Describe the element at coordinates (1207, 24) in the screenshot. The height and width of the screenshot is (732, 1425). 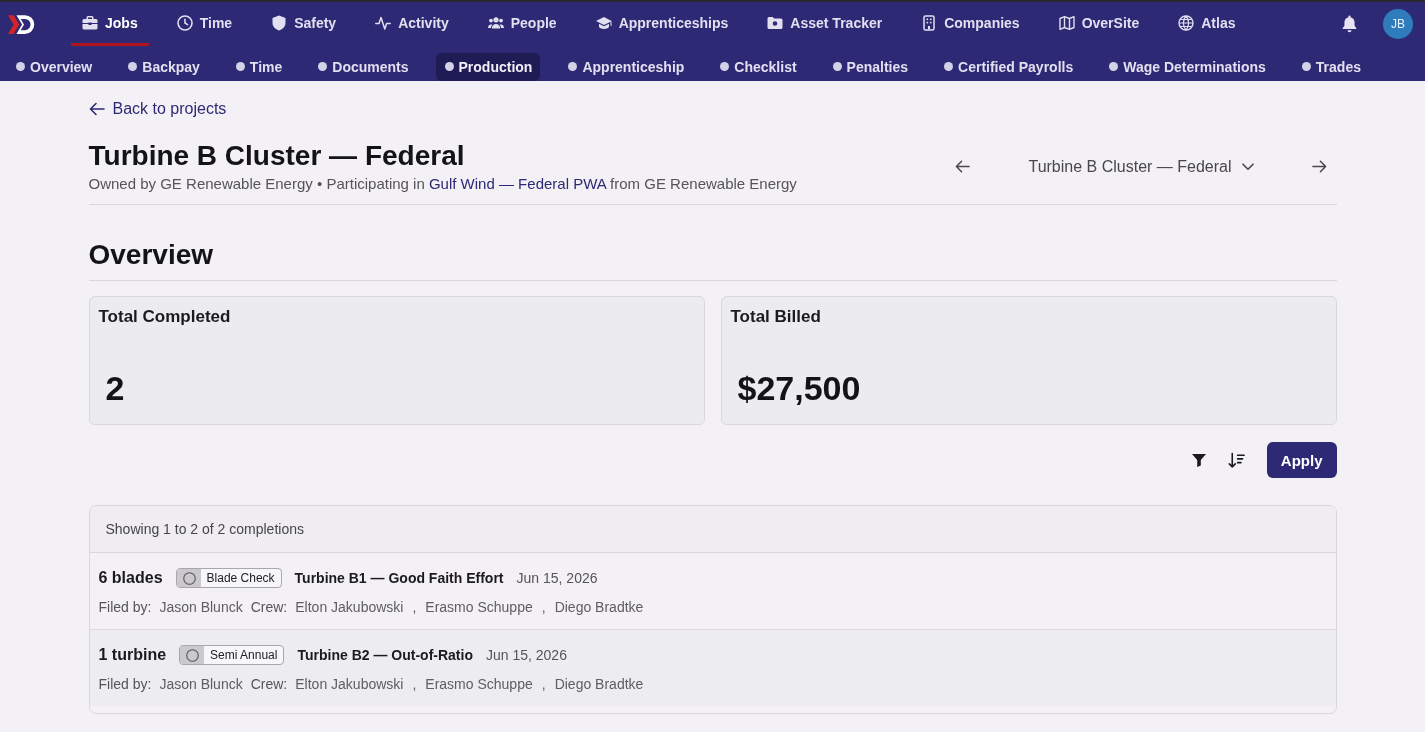
I see `nav-tab: Atlas` at that location.